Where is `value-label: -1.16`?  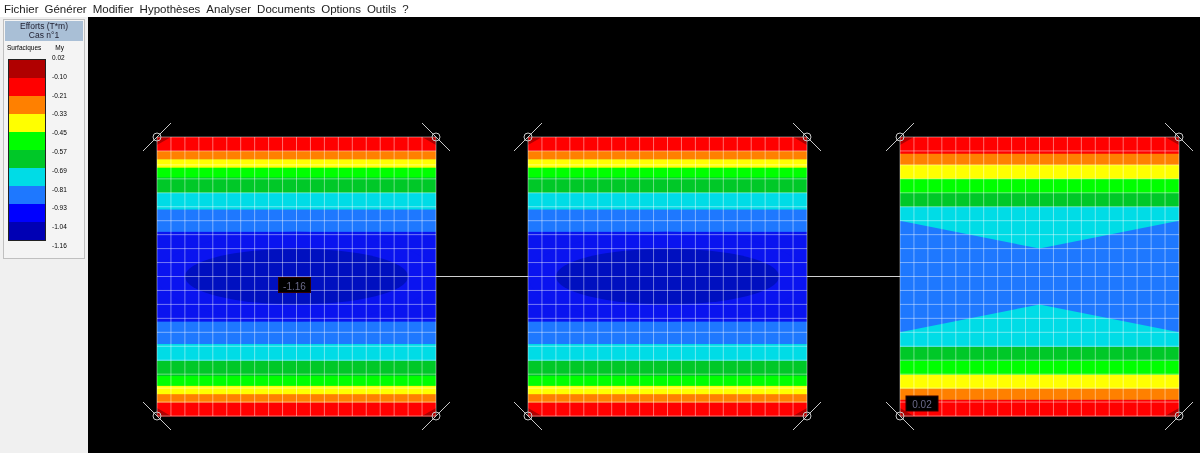
value-label: -1.16 is located at coordinates (294, 285).